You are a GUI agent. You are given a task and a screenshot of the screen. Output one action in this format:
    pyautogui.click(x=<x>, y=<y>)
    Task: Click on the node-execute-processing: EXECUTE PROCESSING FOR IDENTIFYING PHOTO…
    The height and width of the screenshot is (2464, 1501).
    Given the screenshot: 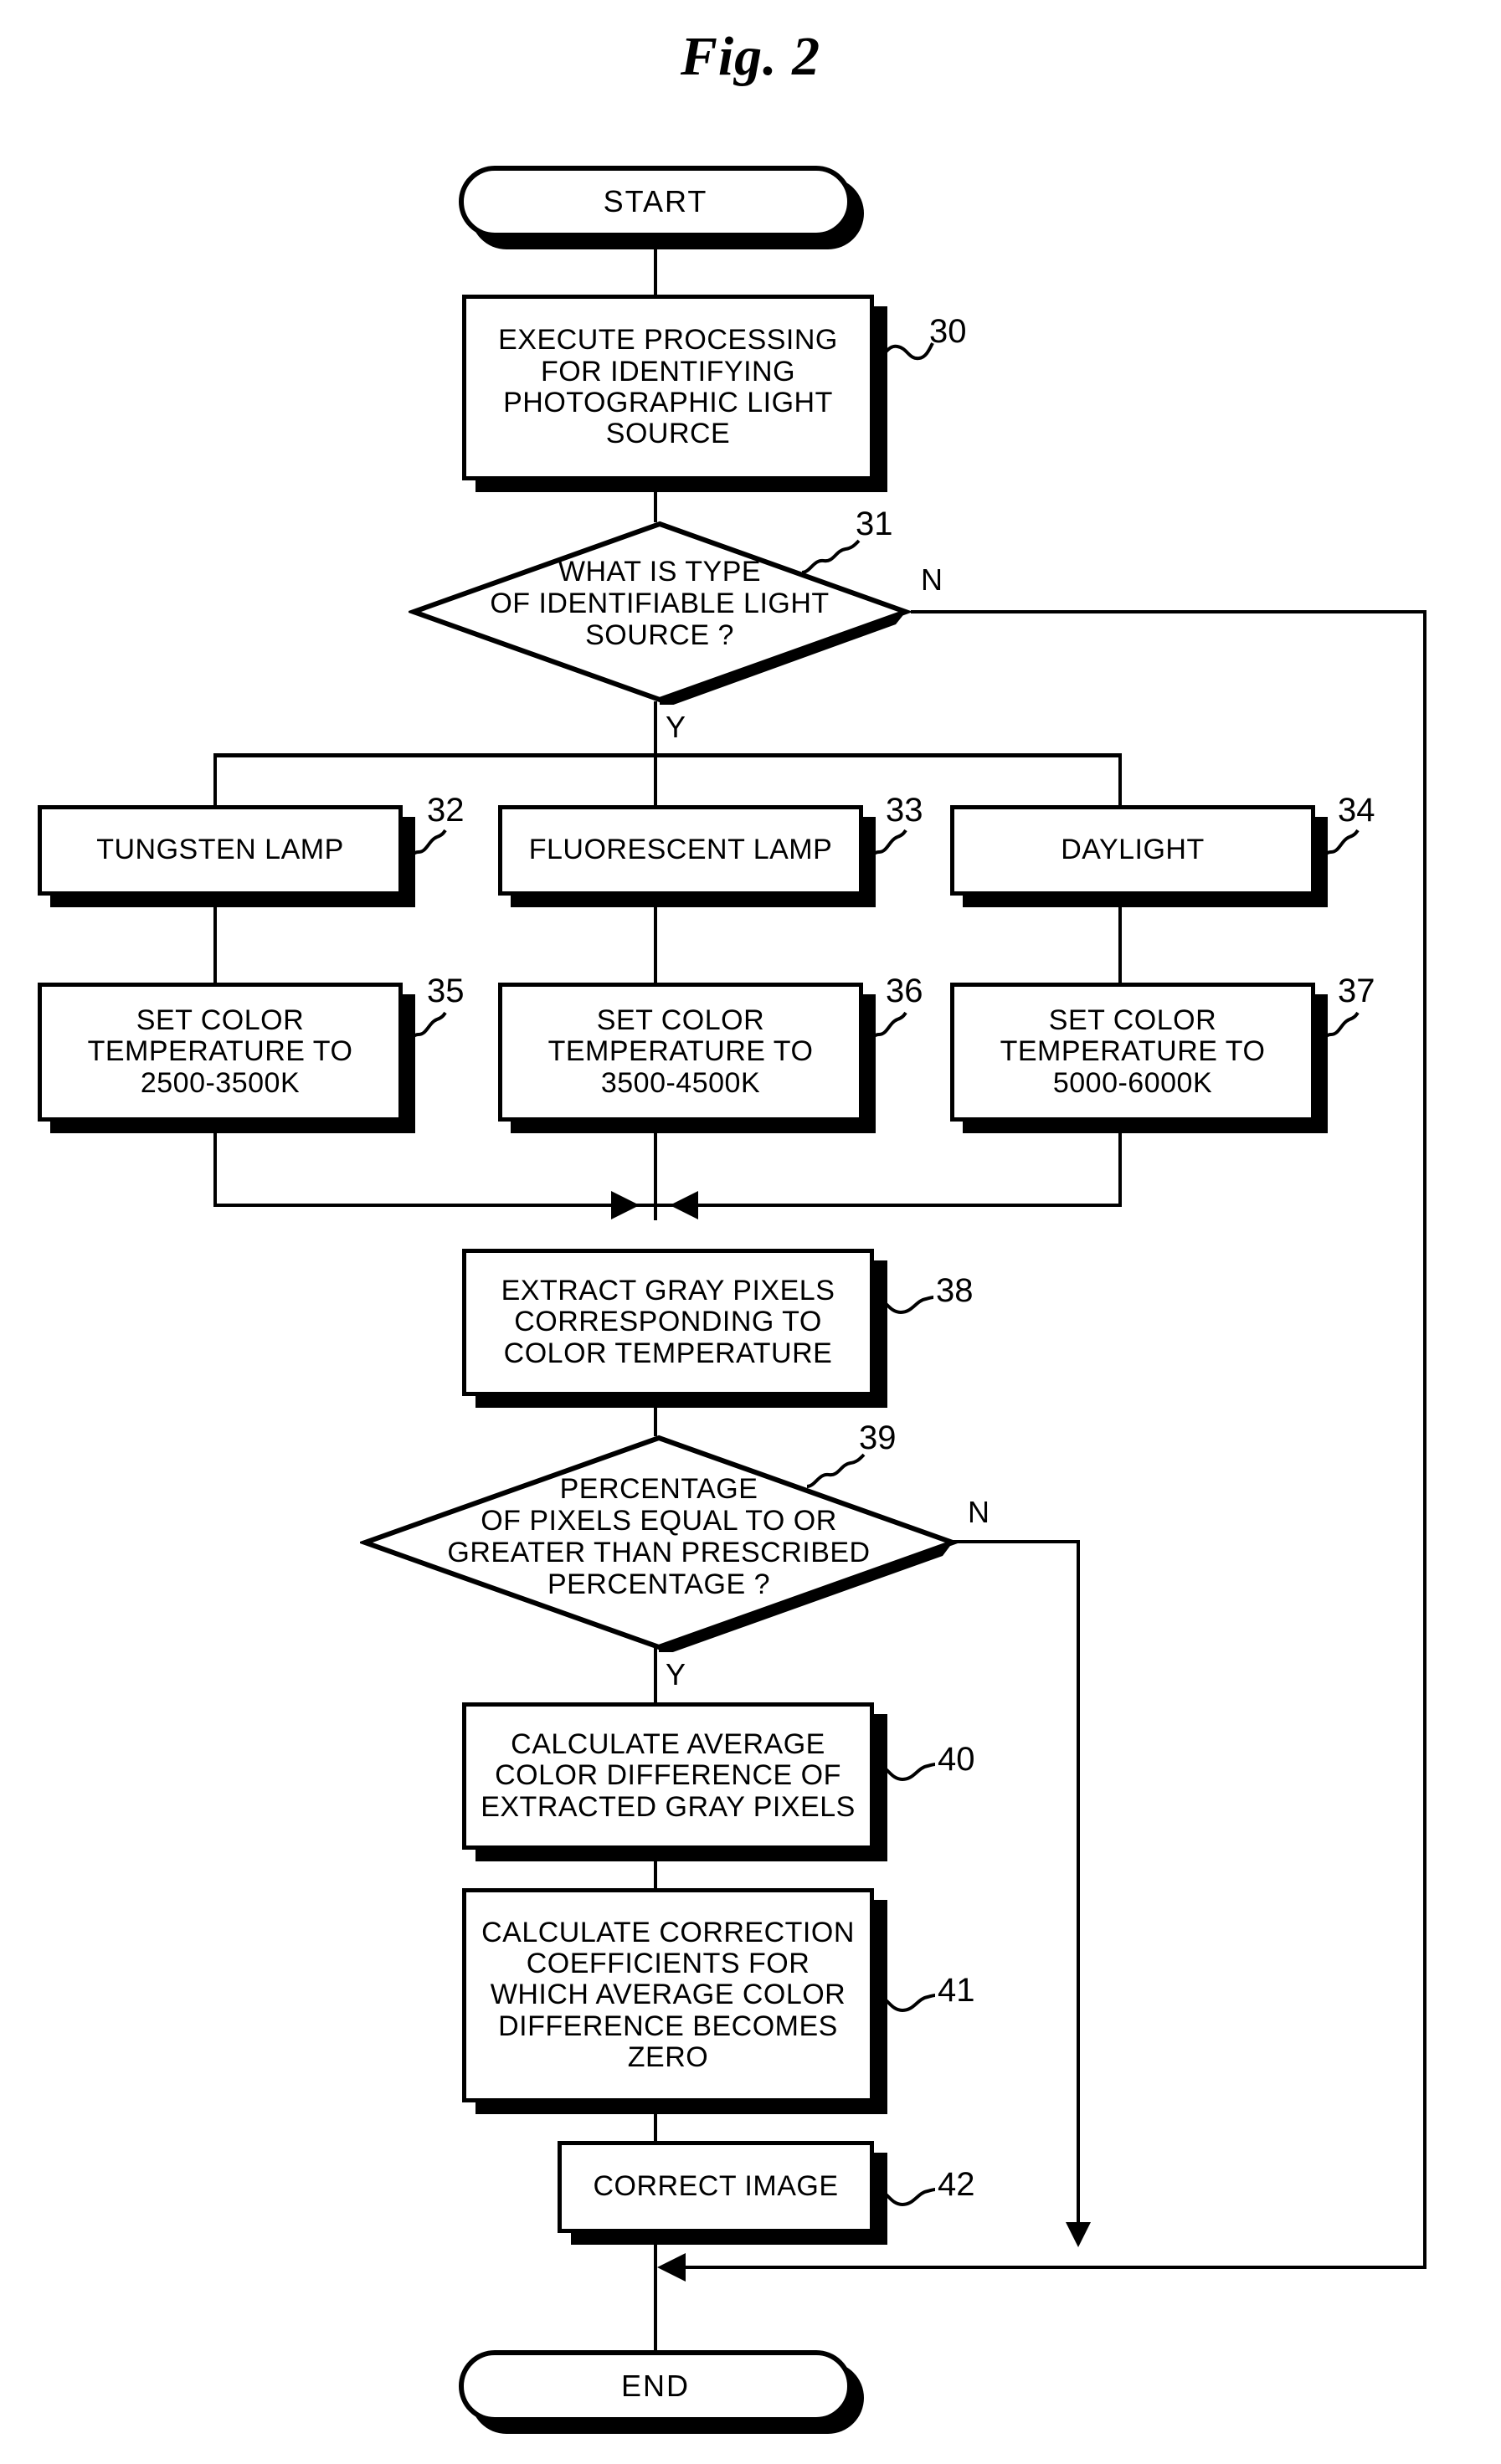 What is the action you would take?
    pyautogui.click(x=668, y=387)
    